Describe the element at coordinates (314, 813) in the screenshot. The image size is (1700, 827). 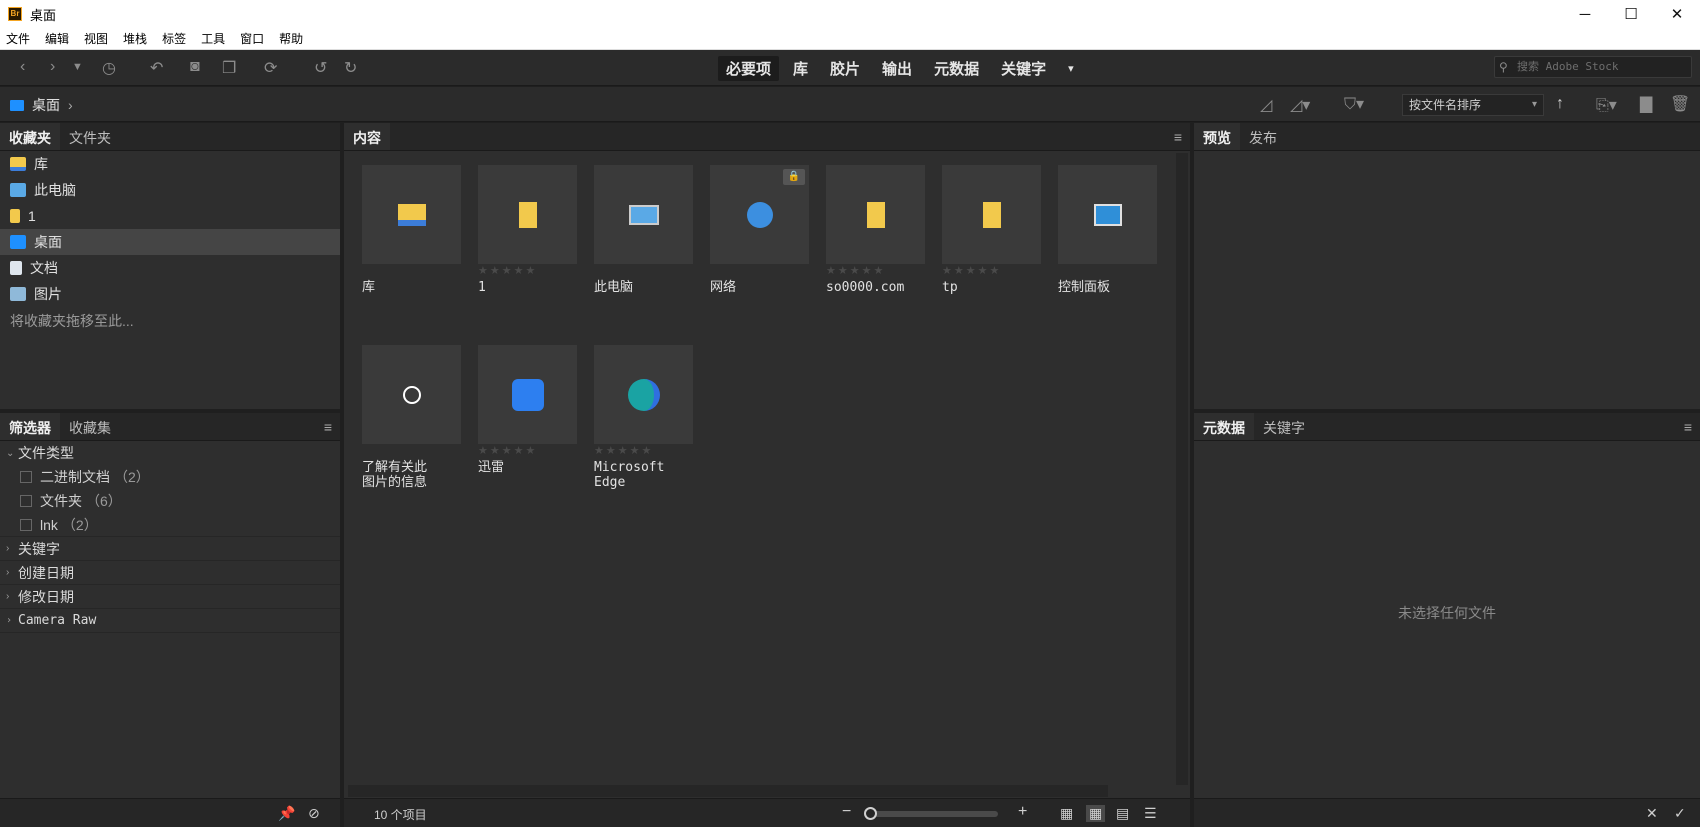
I see `clear-filter-icon: ⊘` at that location.